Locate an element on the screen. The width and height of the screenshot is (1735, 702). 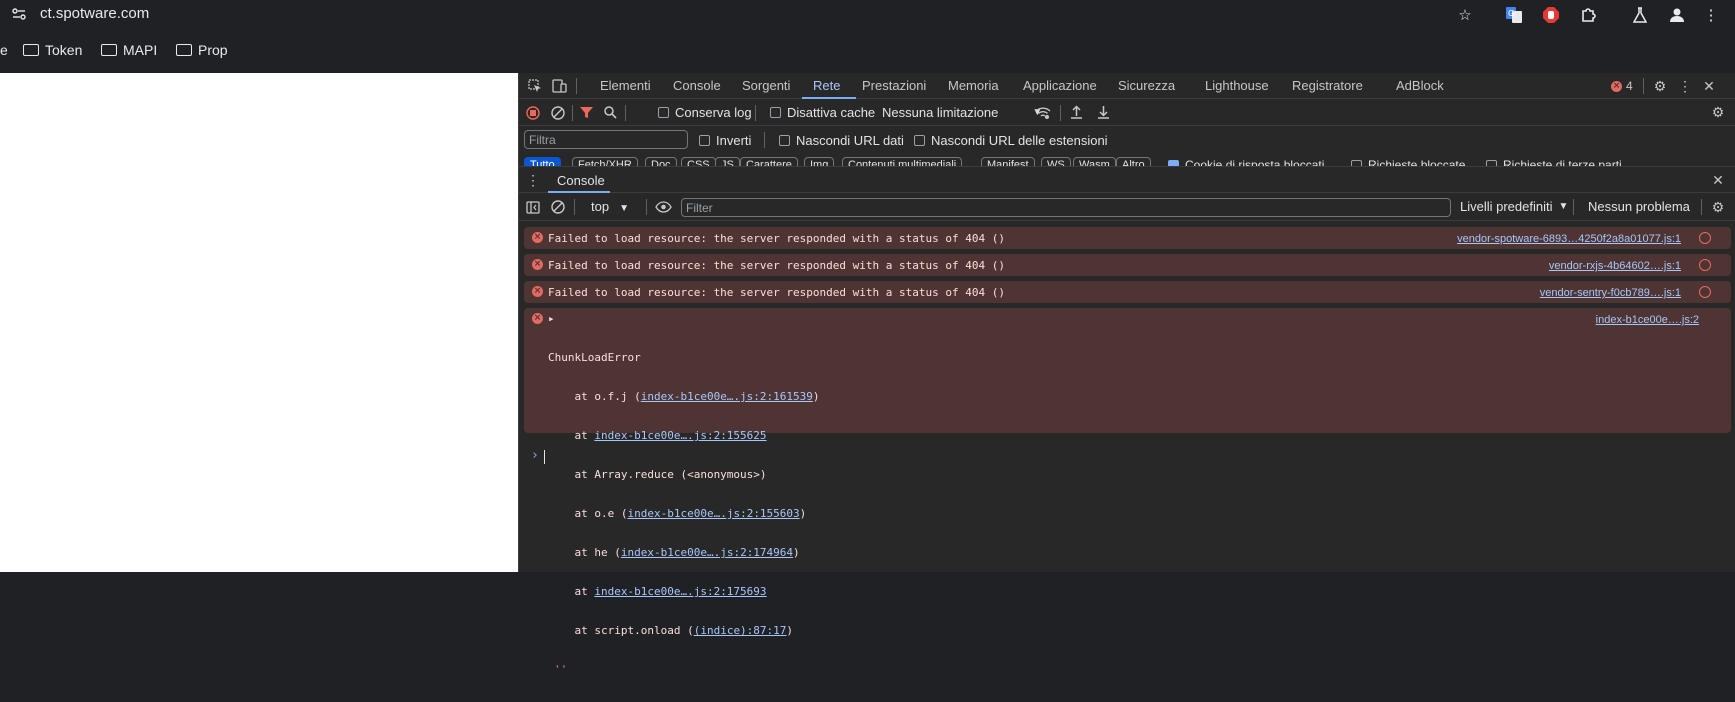
address-bar-url: ct.spotware.com is located at coordinates (94, 13).